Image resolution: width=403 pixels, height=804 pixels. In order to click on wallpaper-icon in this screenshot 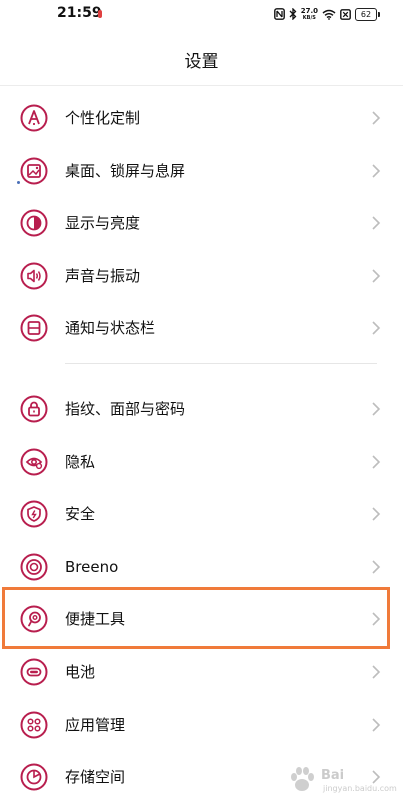, I will do `click(34, 171)`.